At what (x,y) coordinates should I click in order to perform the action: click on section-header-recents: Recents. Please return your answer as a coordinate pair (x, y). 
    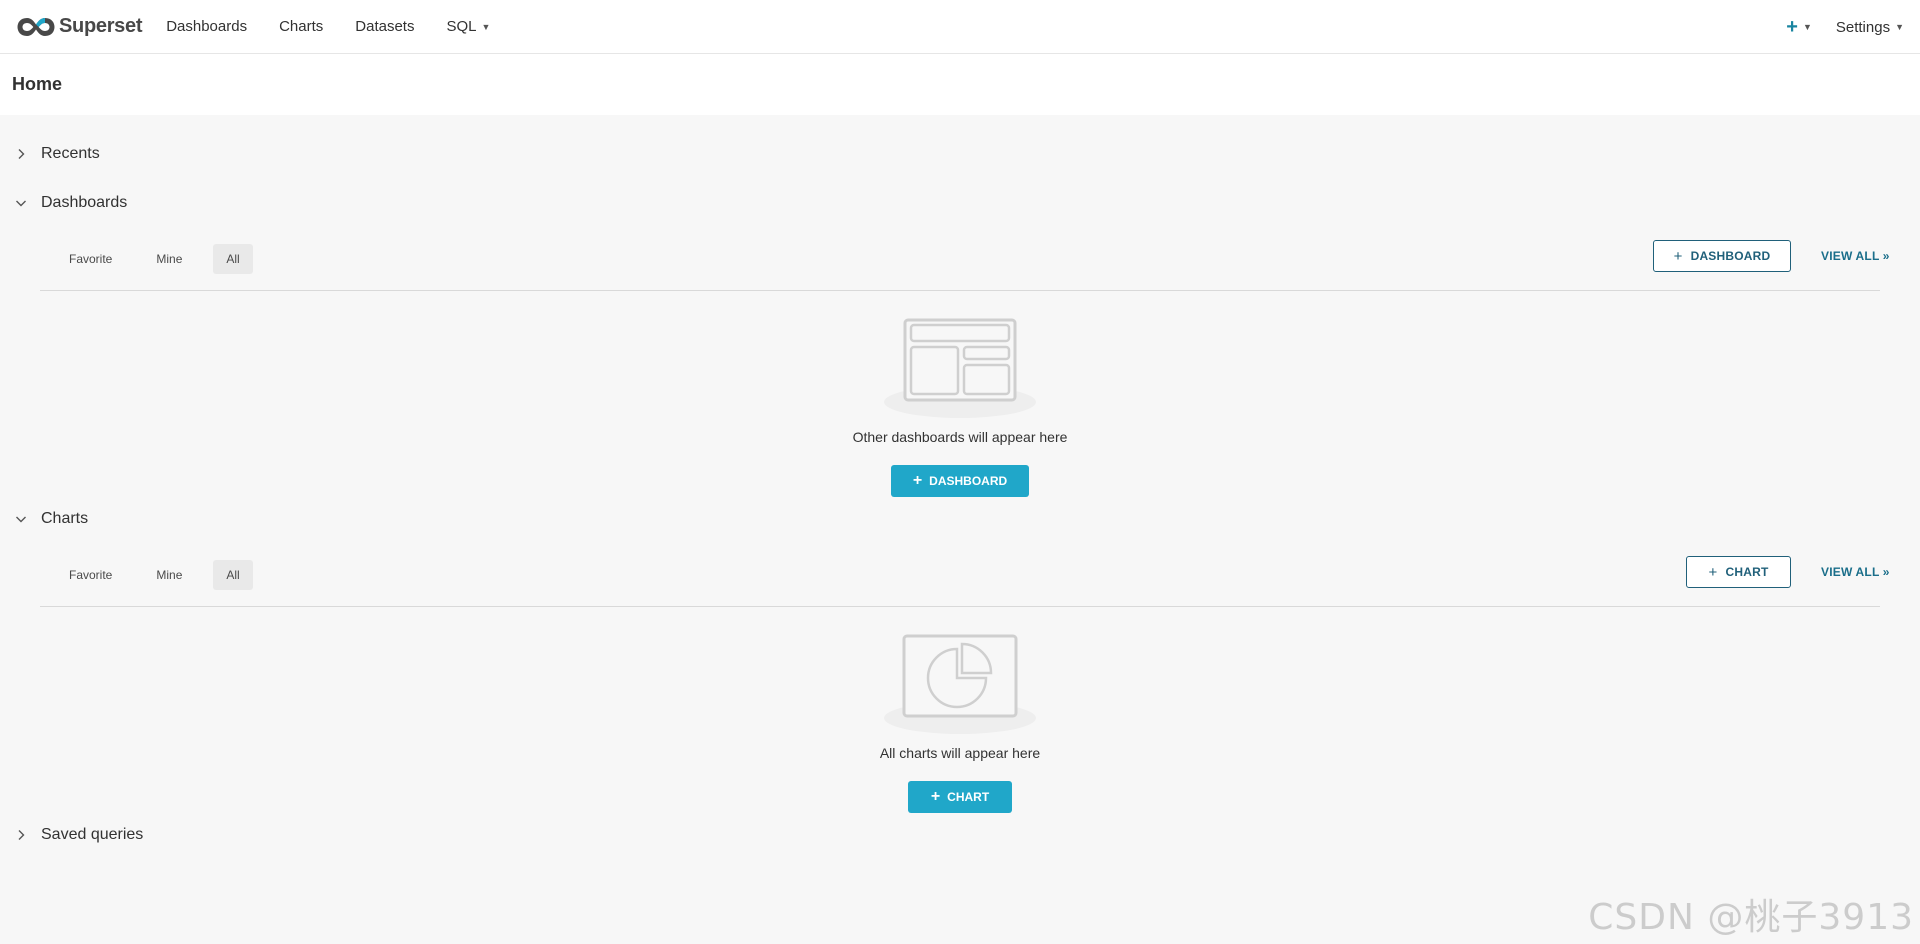
    Looking at the image, I should click on (57, 154).